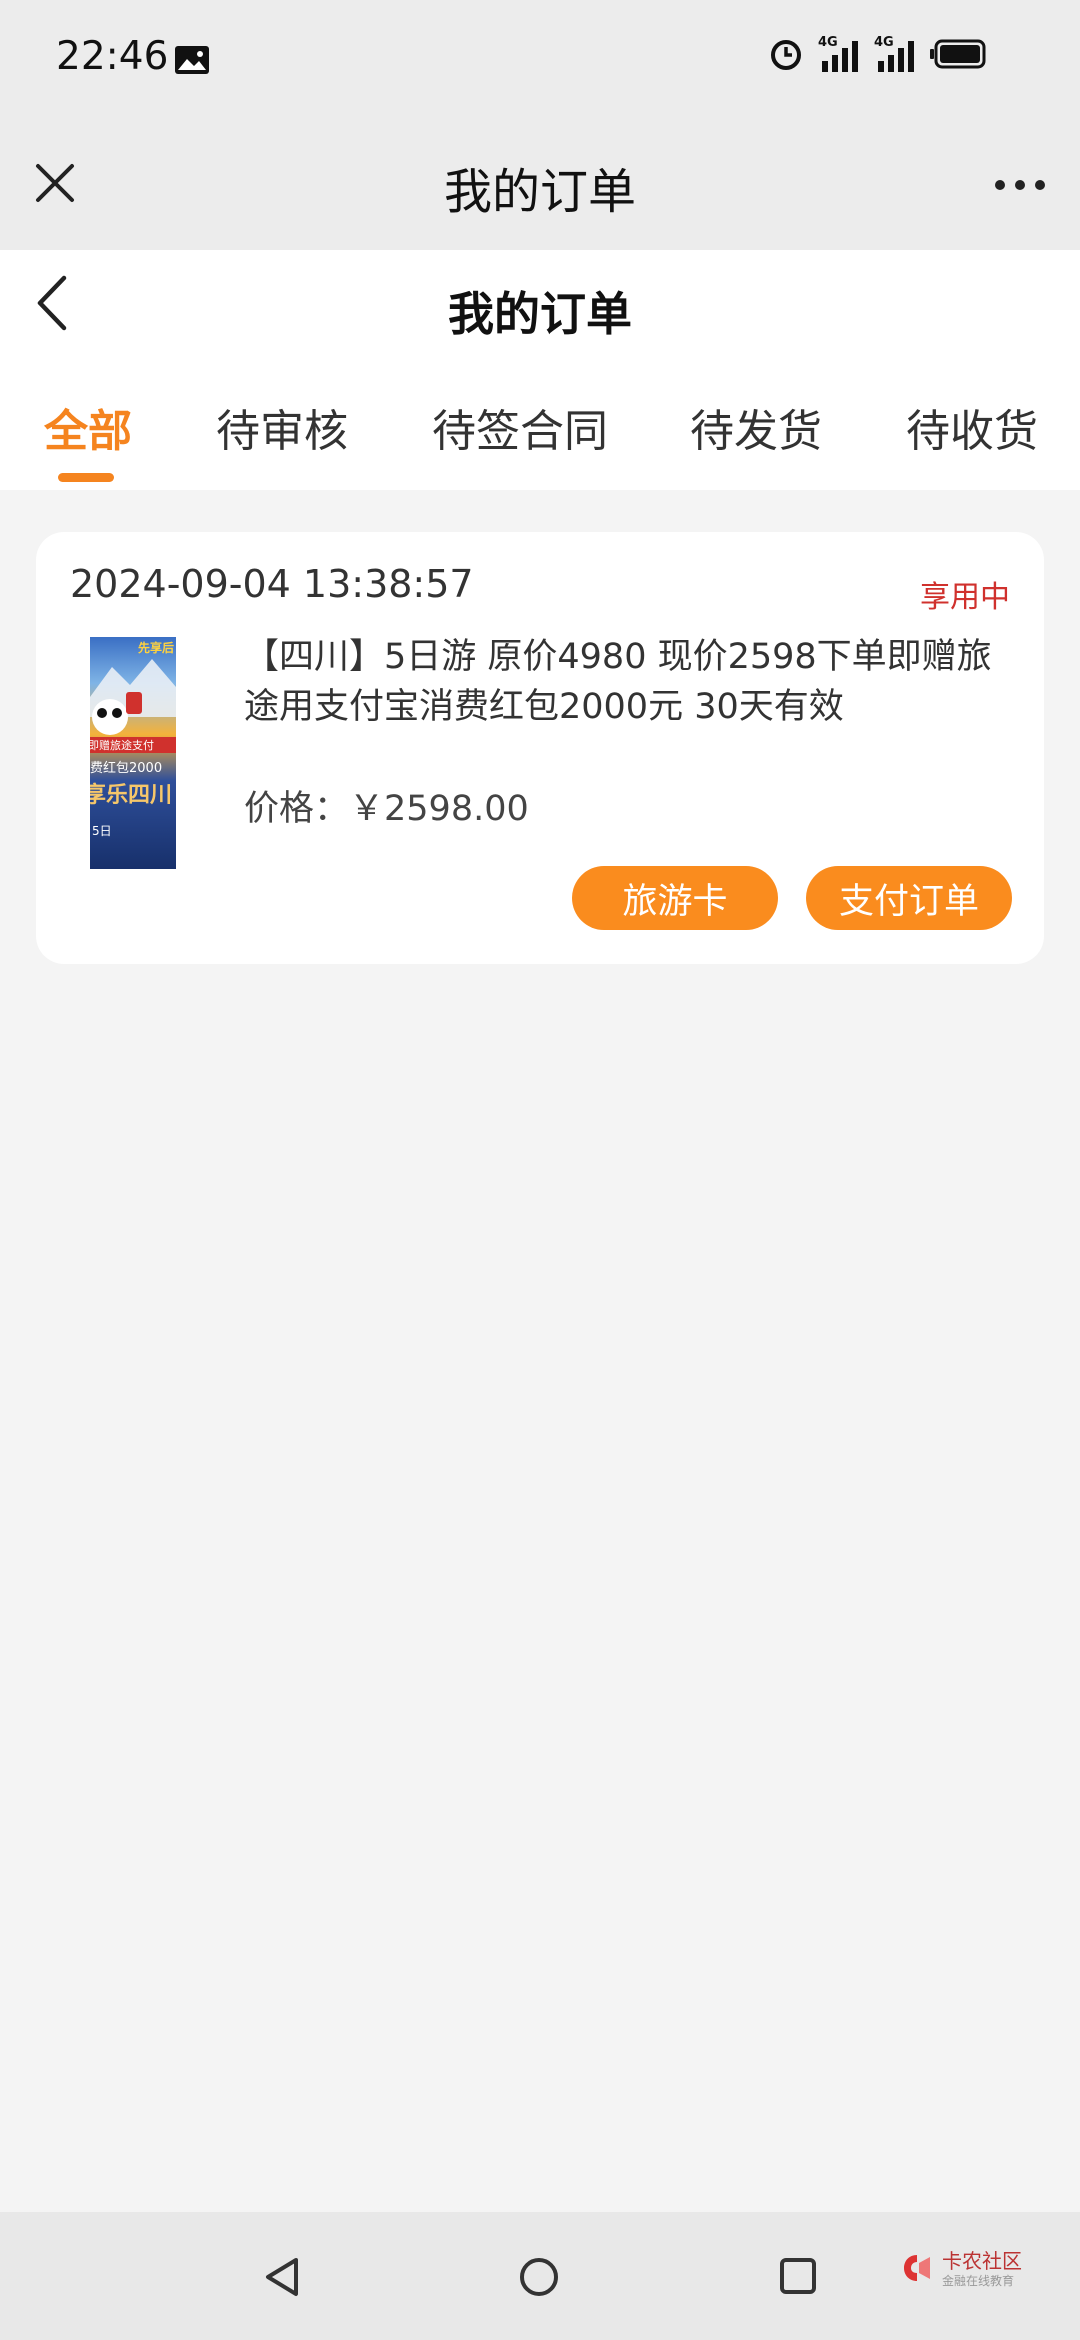 This screenshot has height=2340, width=1080. I want to click on order-tabs: 全部 待审核 待签合同 待发货 待收货, so click(540, 442).